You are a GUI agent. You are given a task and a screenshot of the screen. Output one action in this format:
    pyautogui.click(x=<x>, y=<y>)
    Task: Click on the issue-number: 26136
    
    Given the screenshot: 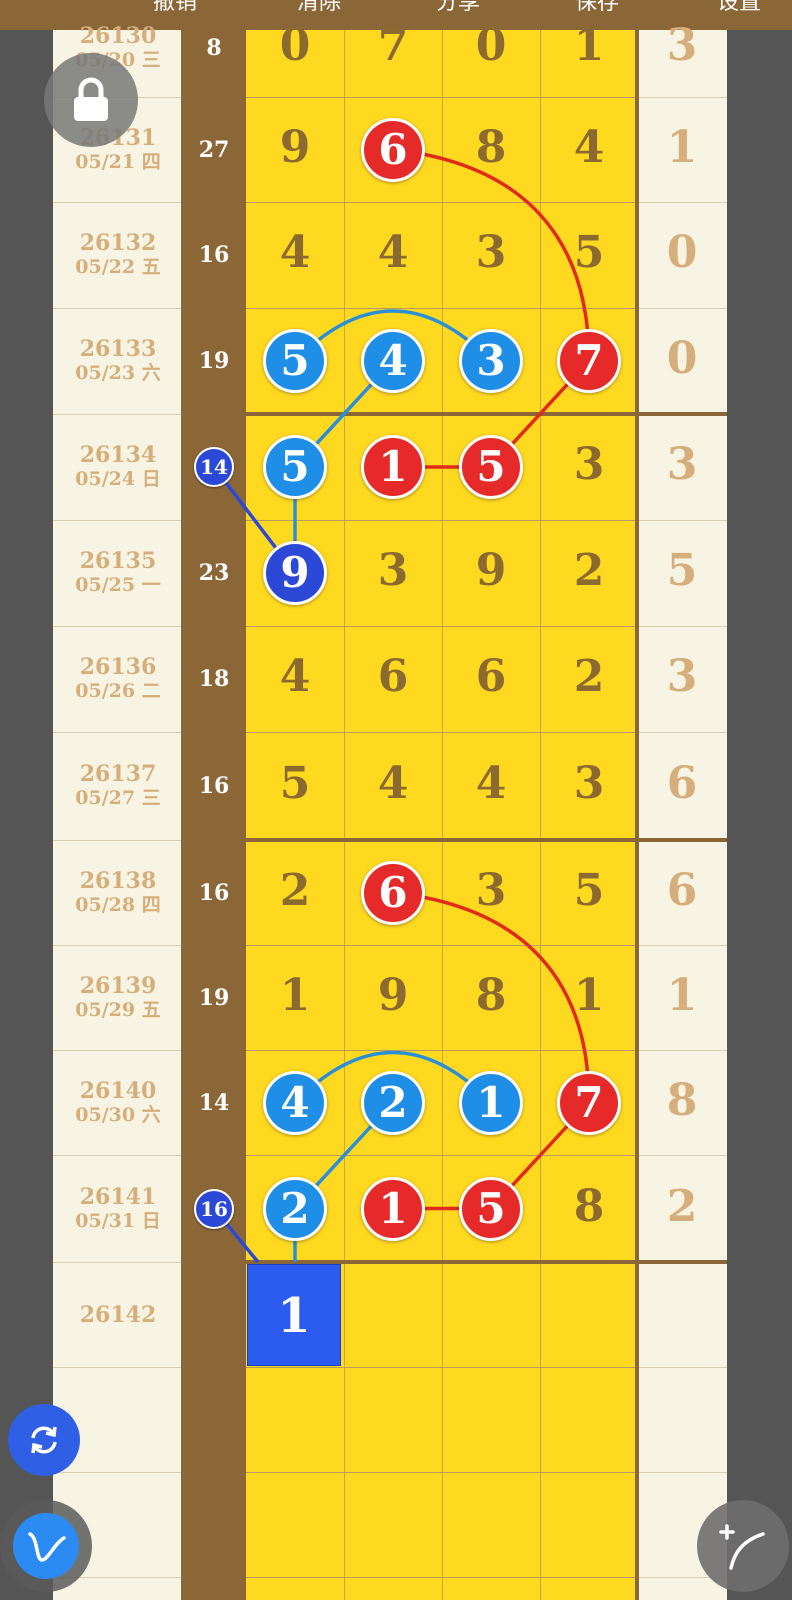 What is the action you would take?
    pyautogui.click(x=118, y=667)
    